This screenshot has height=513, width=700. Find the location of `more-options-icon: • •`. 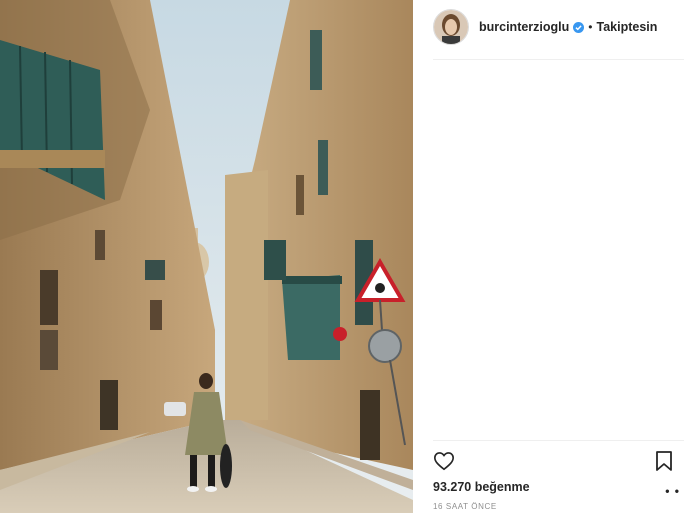

more-options-icon: • • is located at coordinates (672, 491).